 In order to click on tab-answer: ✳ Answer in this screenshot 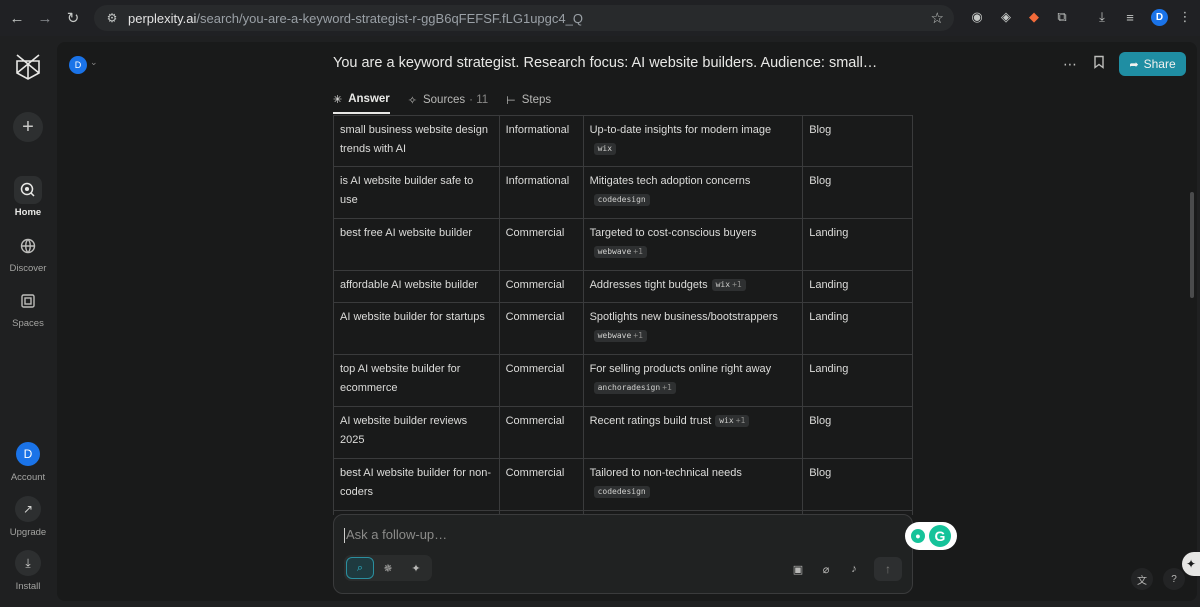, I will do `click(361, 100)`.